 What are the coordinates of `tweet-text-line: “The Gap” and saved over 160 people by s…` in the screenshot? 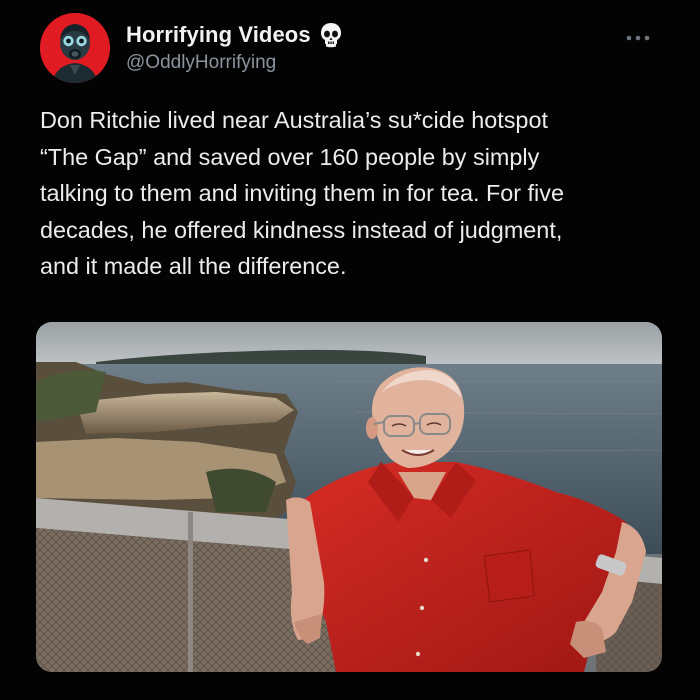 It's located at (290, 156).